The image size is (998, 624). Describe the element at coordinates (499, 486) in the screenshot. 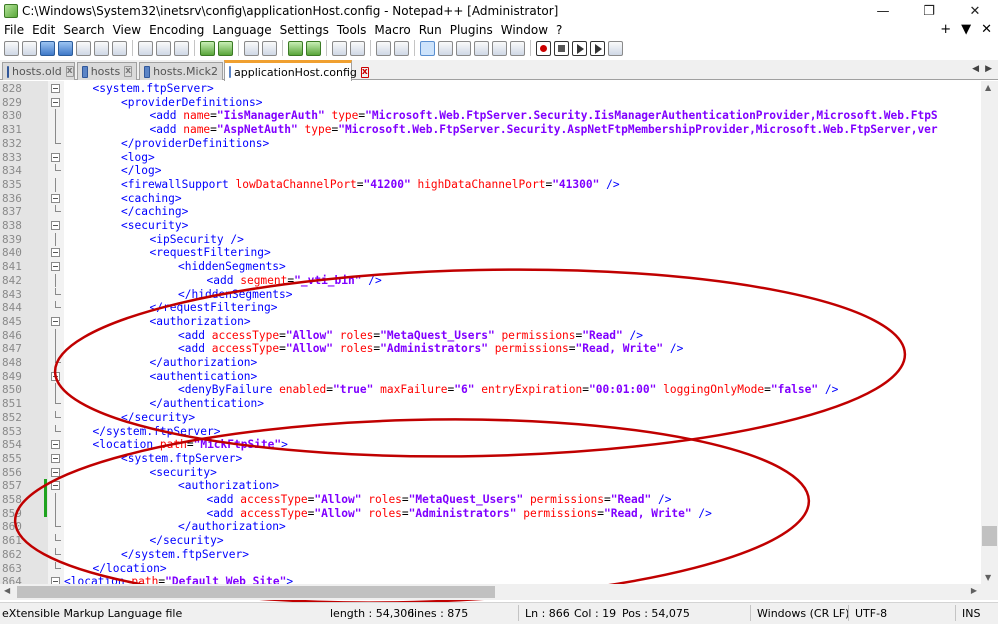

I see `code-line: 857 <authorization>` at that location.